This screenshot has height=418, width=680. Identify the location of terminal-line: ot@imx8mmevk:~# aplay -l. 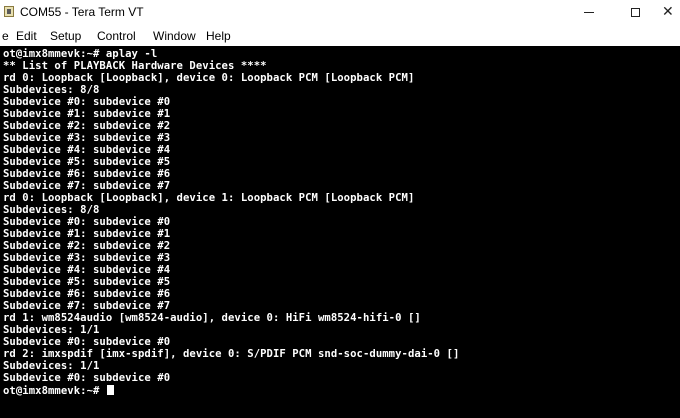
(80, 54).